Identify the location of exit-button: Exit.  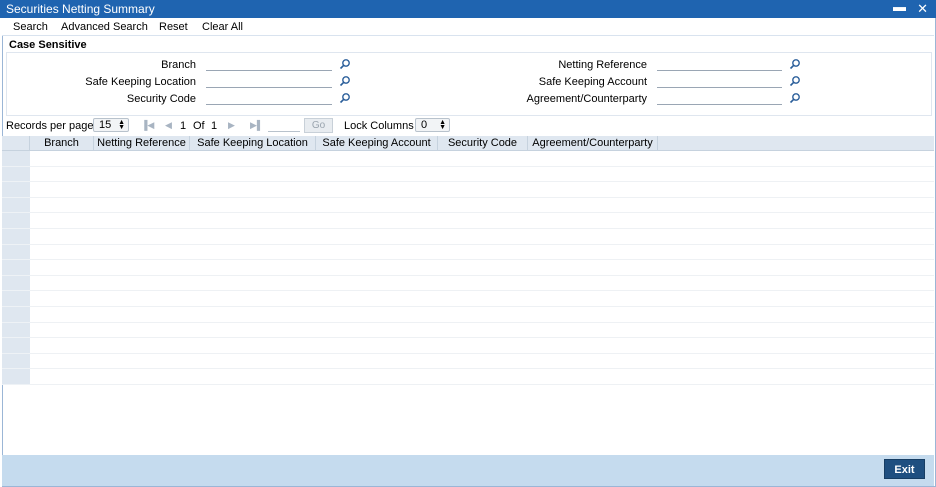
(904, 469).